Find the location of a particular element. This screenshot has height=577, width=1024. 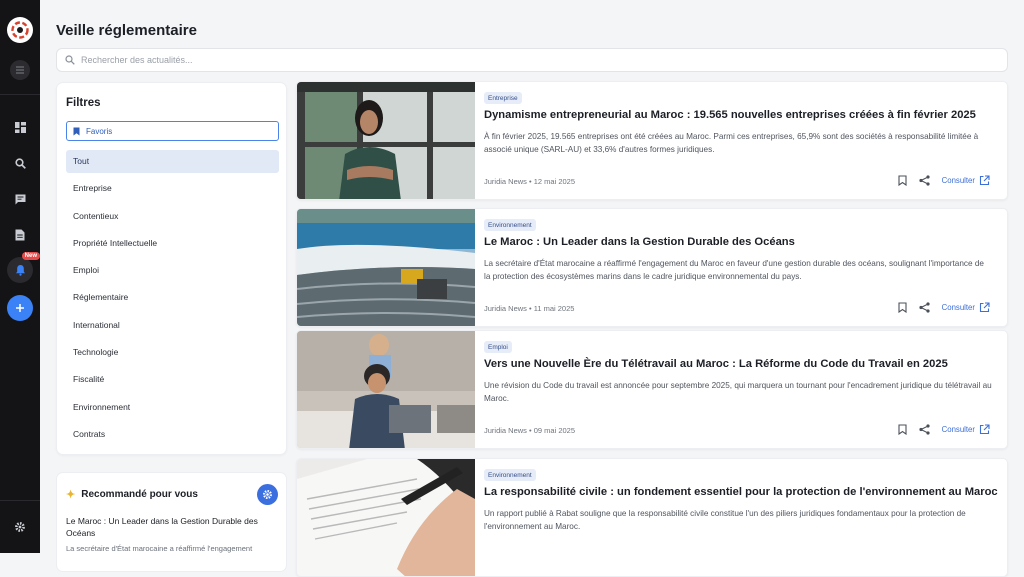

filter-item-contentieux: Contentieux is located at coordinates (172, 216).